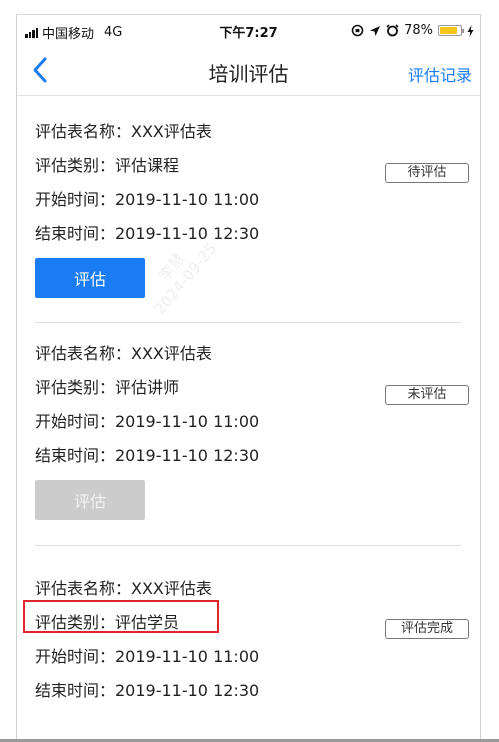 The image size is (499, 742). I want to click on status-bar: 中国移动 4G 下午7:27 78%, so click(248, 31).